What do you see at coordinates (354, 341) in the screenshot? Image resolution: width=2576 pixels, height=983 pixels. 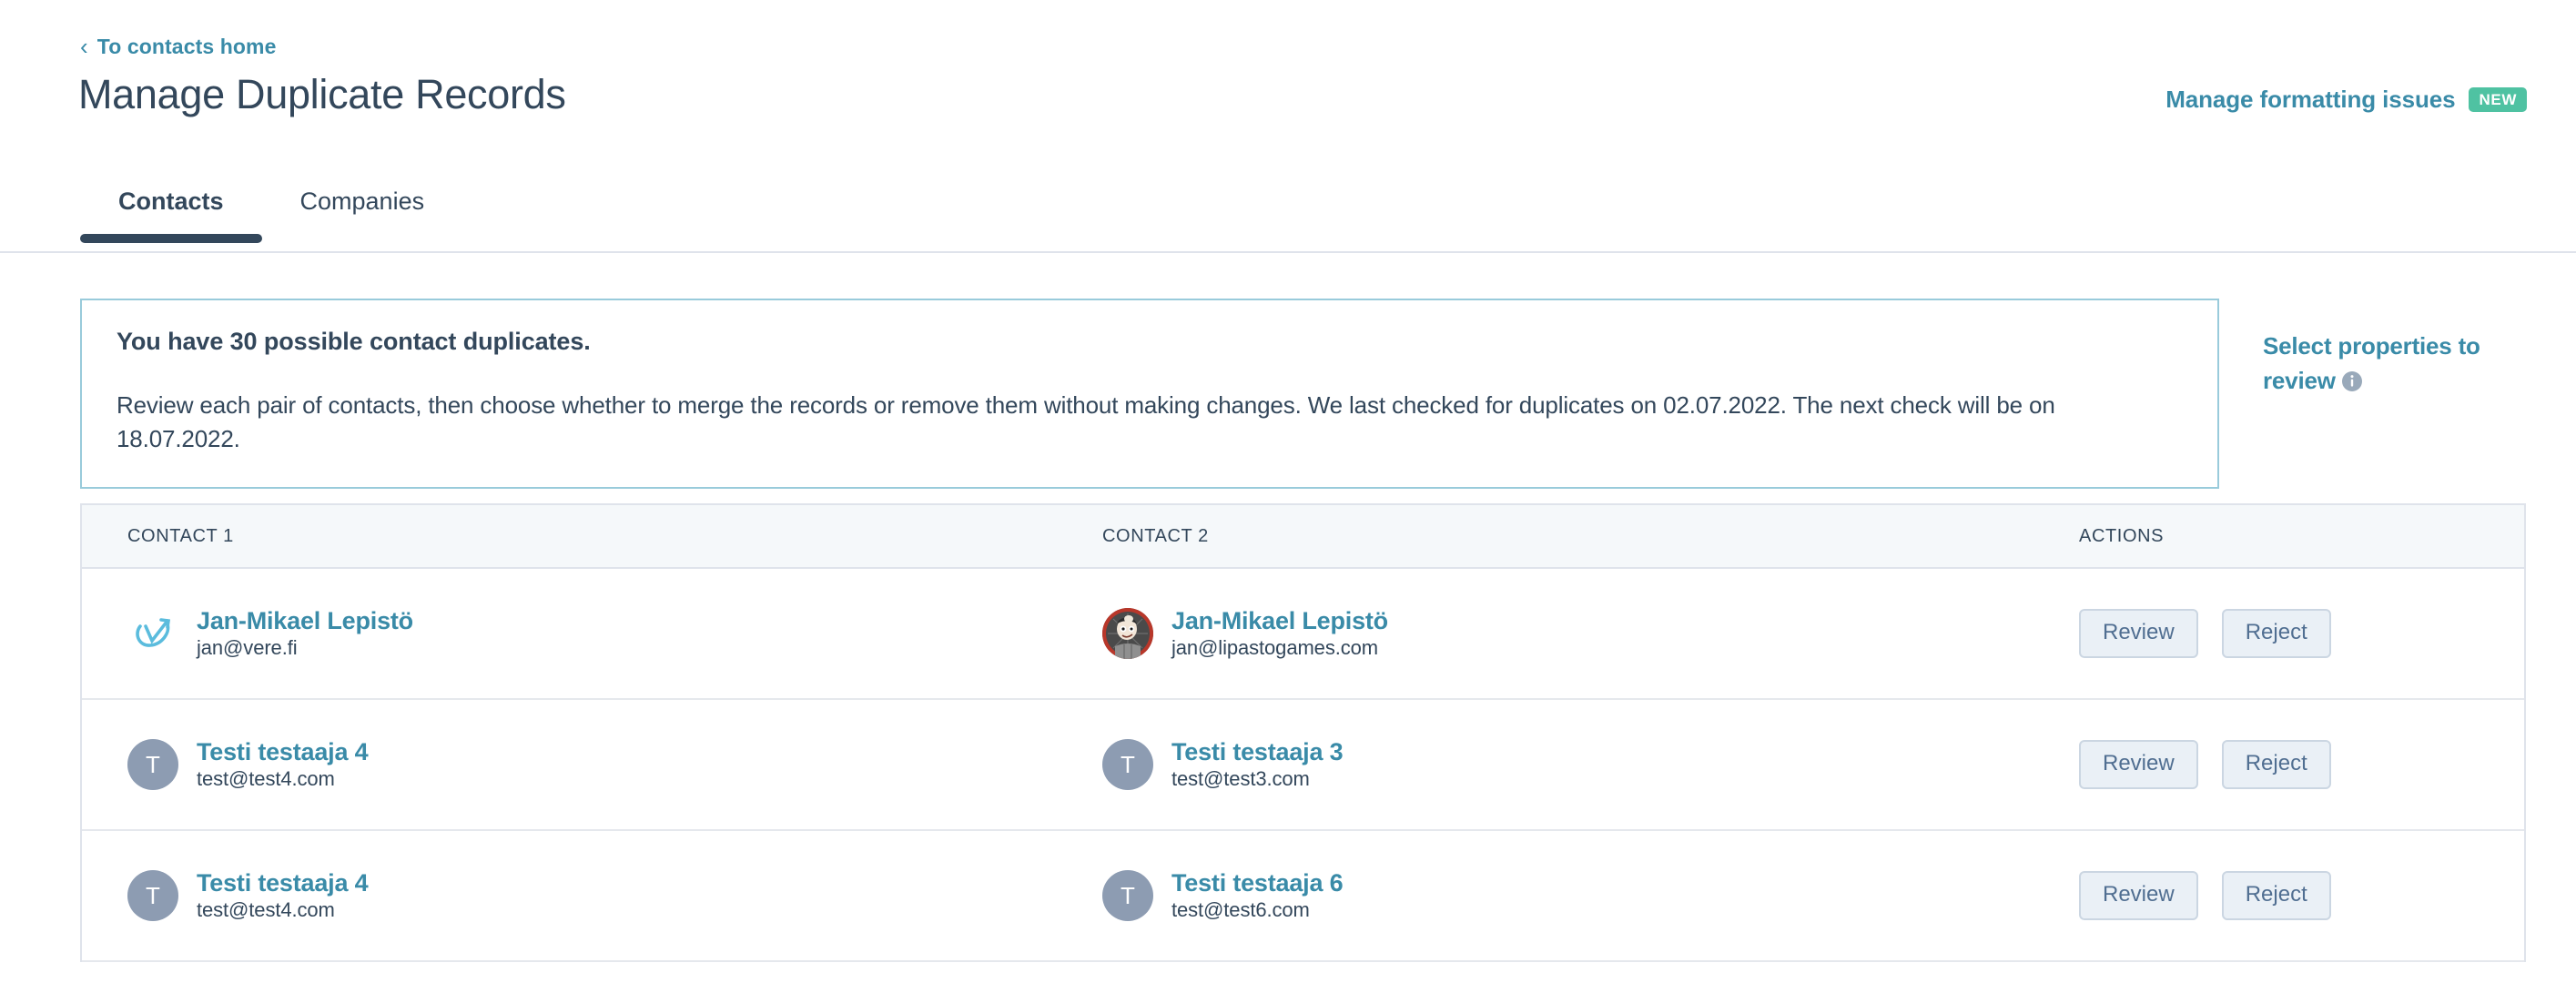 I see `callout-title: You have 30 possible contact duplicates.` at bounding box center [354, 341].